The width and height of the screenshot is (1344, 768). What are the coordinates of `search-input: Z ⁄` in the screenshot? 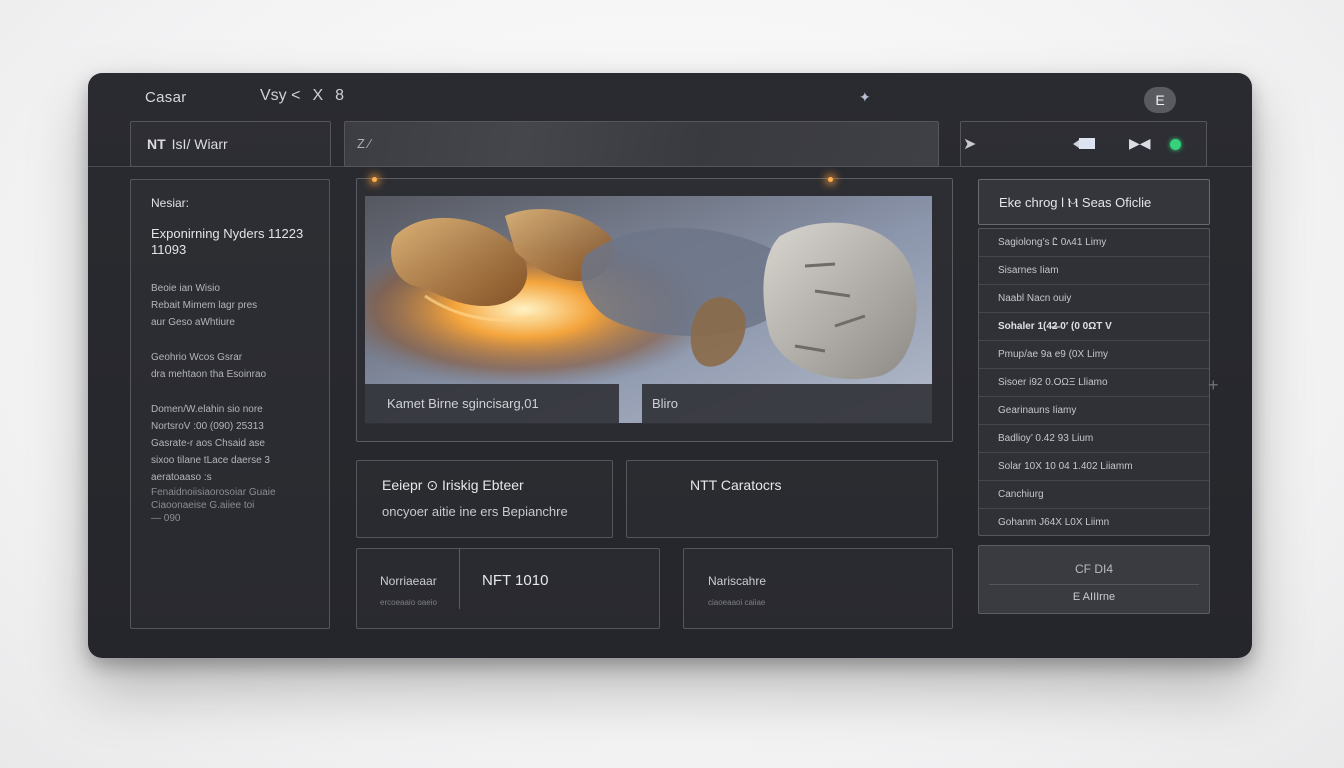 It's located at (641, 144).